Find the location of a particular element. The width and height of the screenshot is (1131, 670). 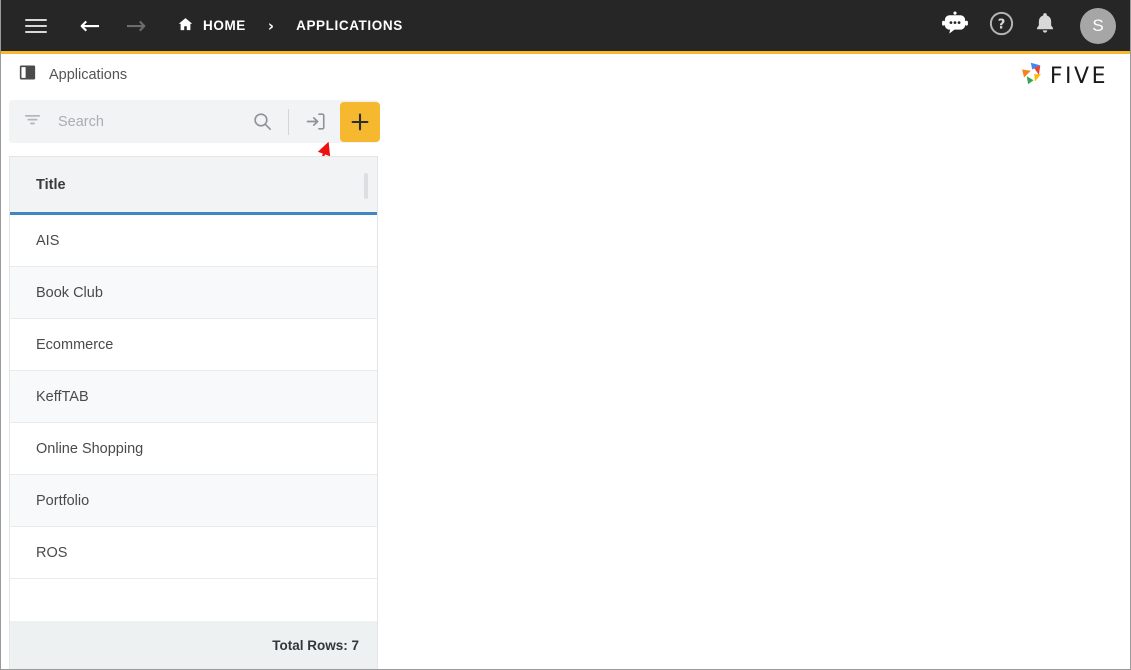

hamburger-menu-icon is located at coordinates (36, 26).